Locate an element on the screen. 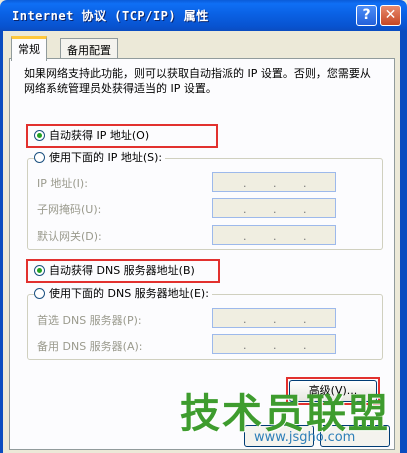 The image size is (407, 453). preferred-dns-label: 首选 DNS 服务器(P): is located at coordinates (89, 320).